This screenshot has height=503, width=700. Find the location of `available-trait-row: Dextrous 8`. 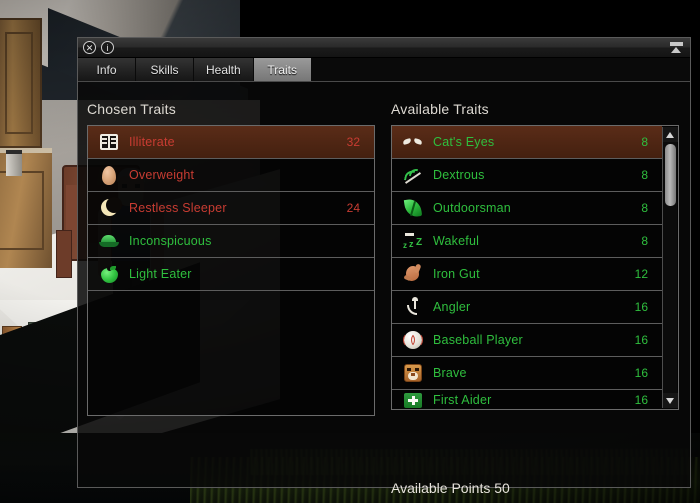

available-trait-row: Dextrous 8 is located at coordinates (527, 175).